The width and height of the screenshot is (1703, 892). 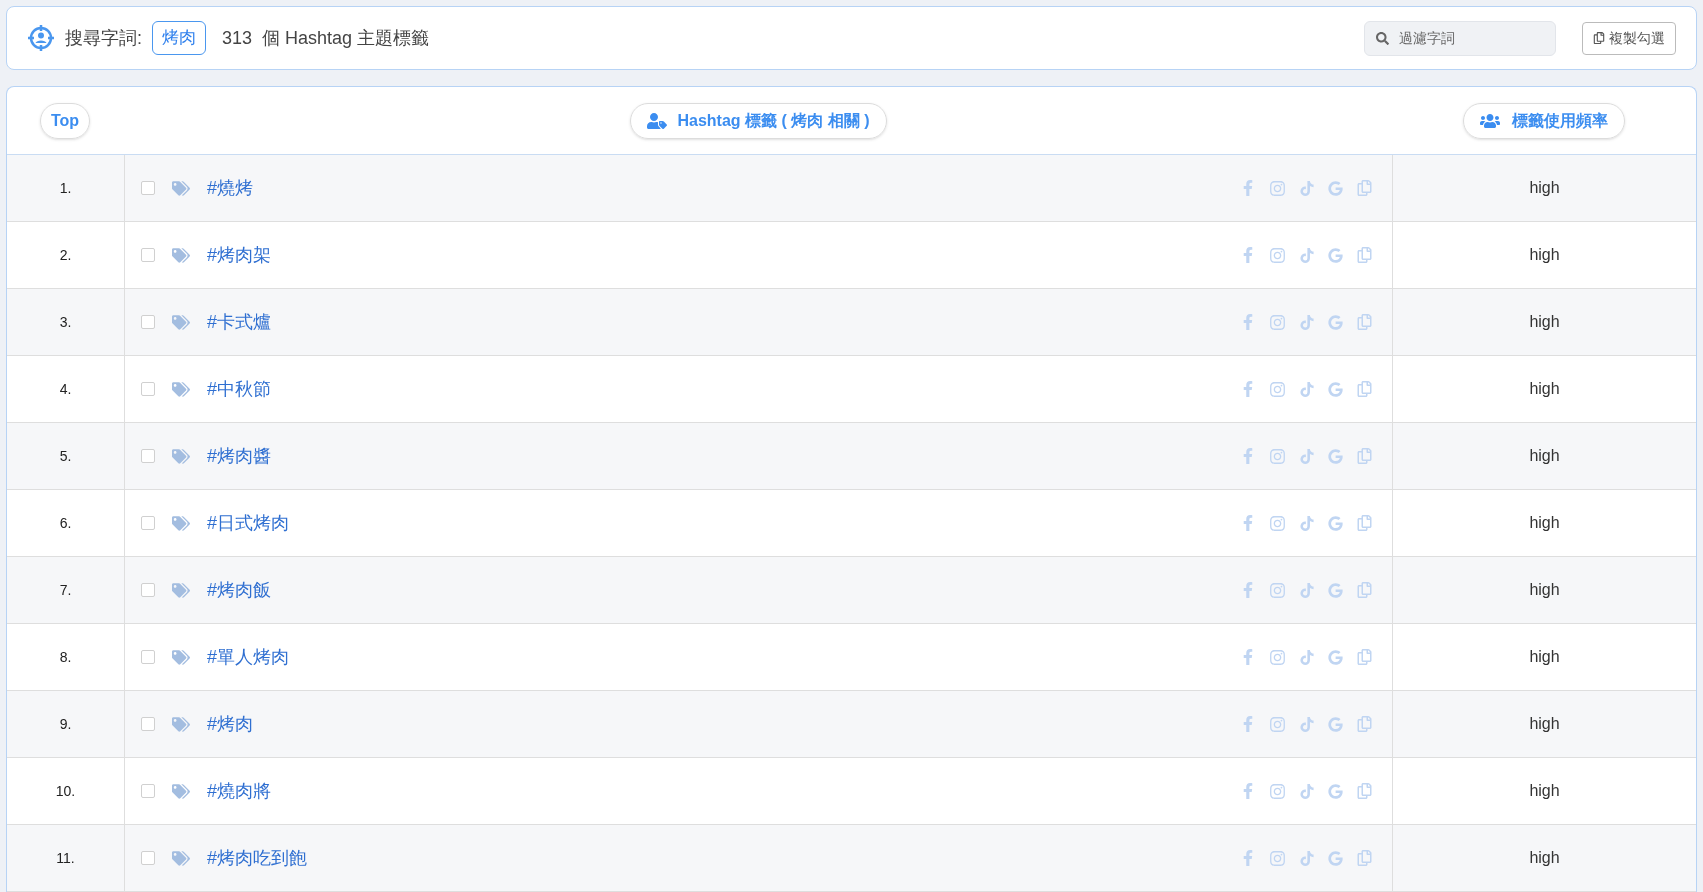 I want to click on hashtag-link: #烤肉架, so click(x=239, y=255).